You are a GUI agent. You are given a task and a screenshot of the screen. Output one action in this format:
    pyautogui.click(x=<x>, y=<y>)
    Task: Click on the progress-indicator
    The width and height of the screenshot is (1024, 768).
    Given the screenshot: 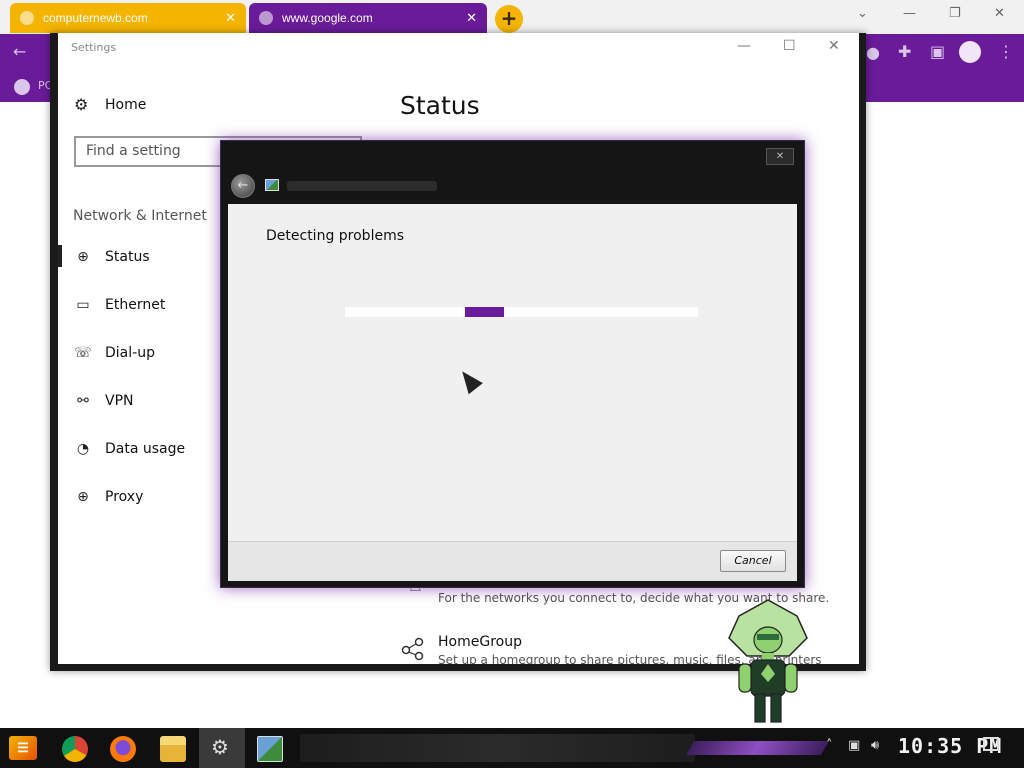 What is the action you would take?
    pyautogui.click(x=484, y=312)
    